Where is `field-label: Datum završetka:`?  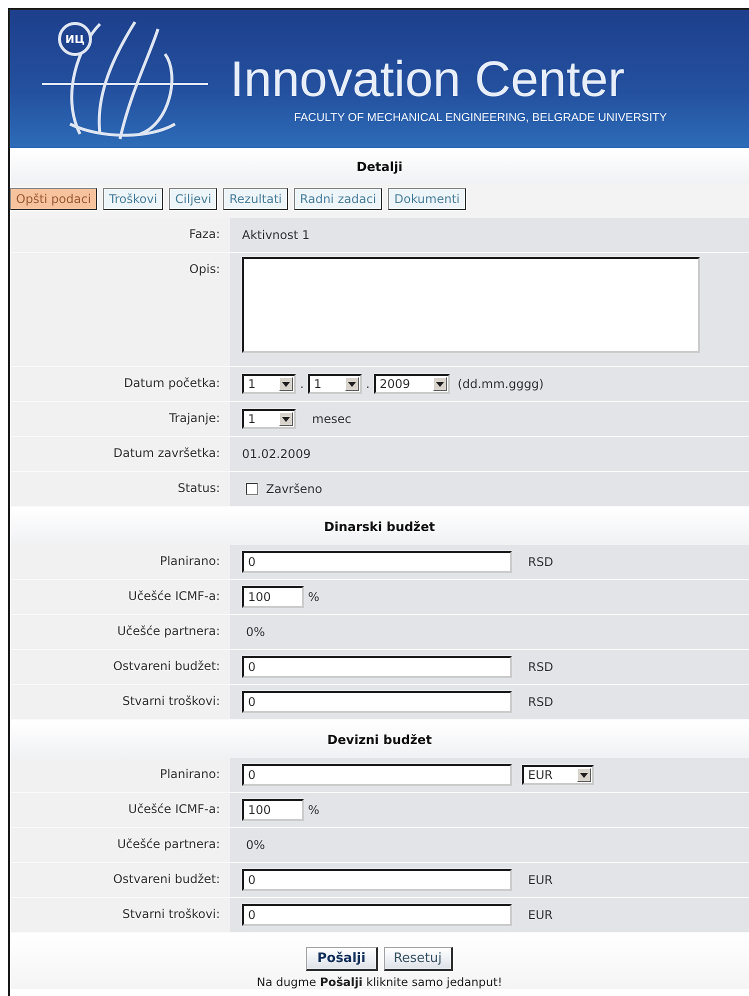 field-label: Datum završetka: is located at coordinates (166, 454).